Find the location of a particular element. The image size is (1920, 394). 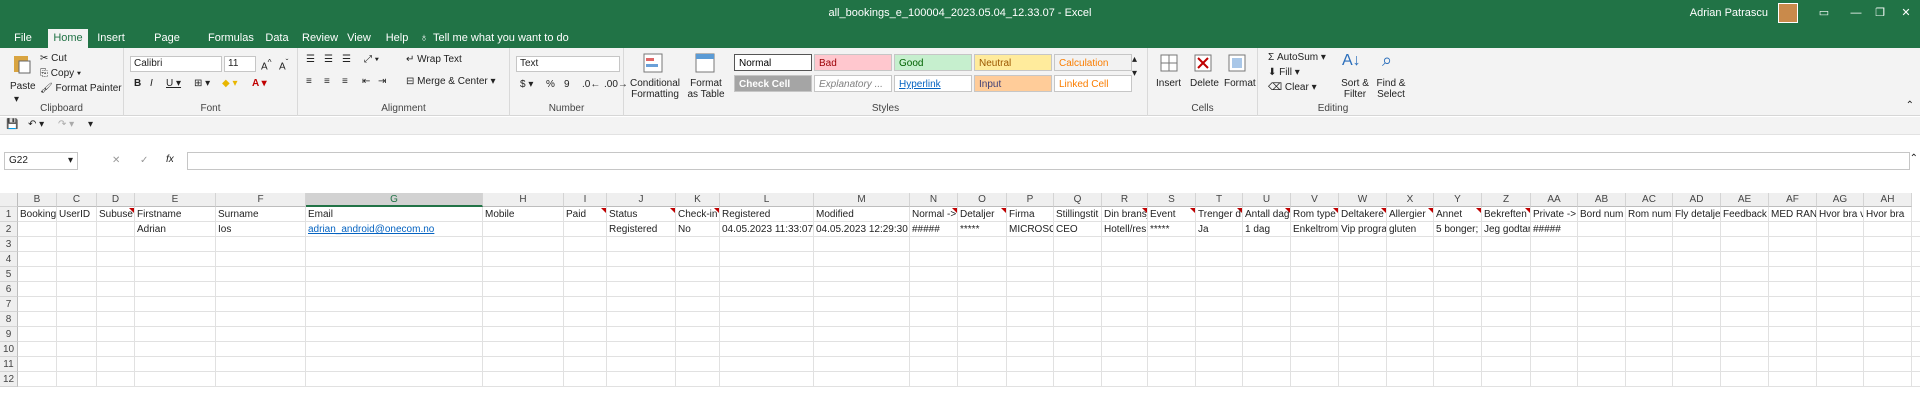

align-center-icon: ≡ is located at coordinates (327, 81).